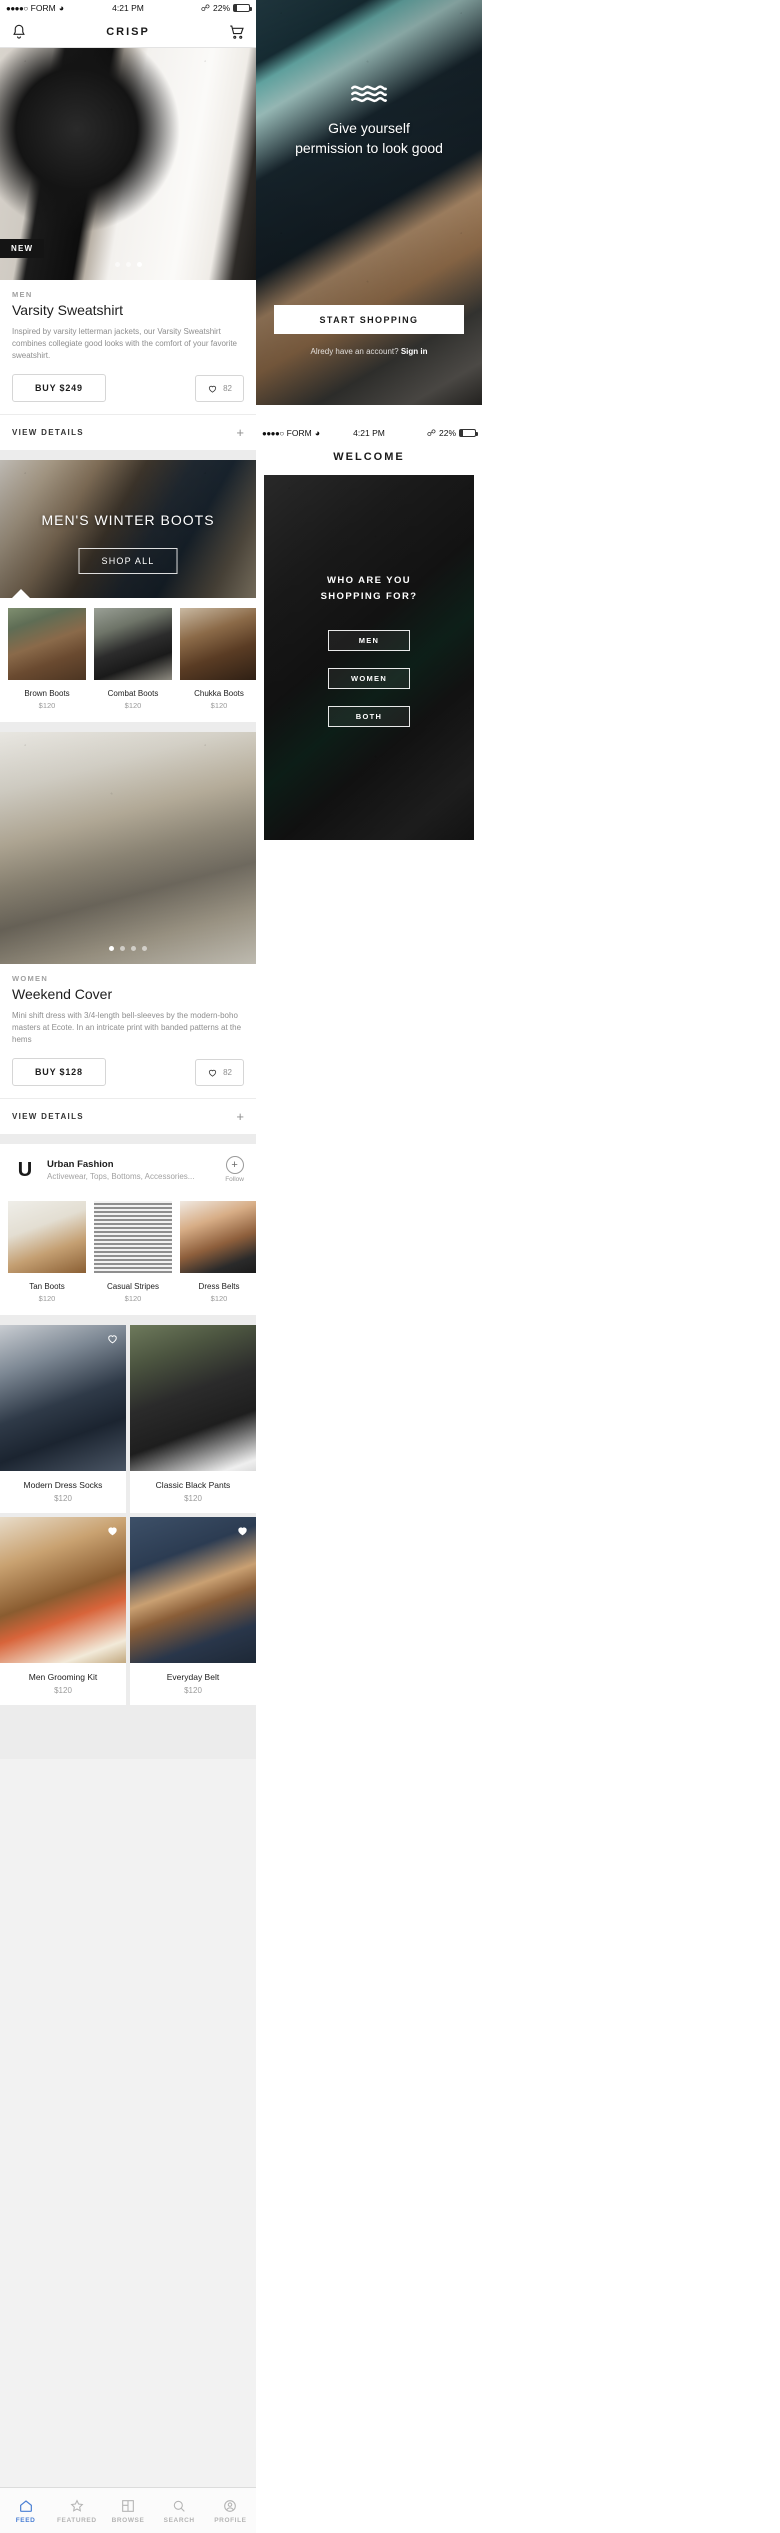  What do you see at coordinates (219, 693) in the screenshot?
I see `tile-name: Chukka Boots` at bounding box center [219, 693].